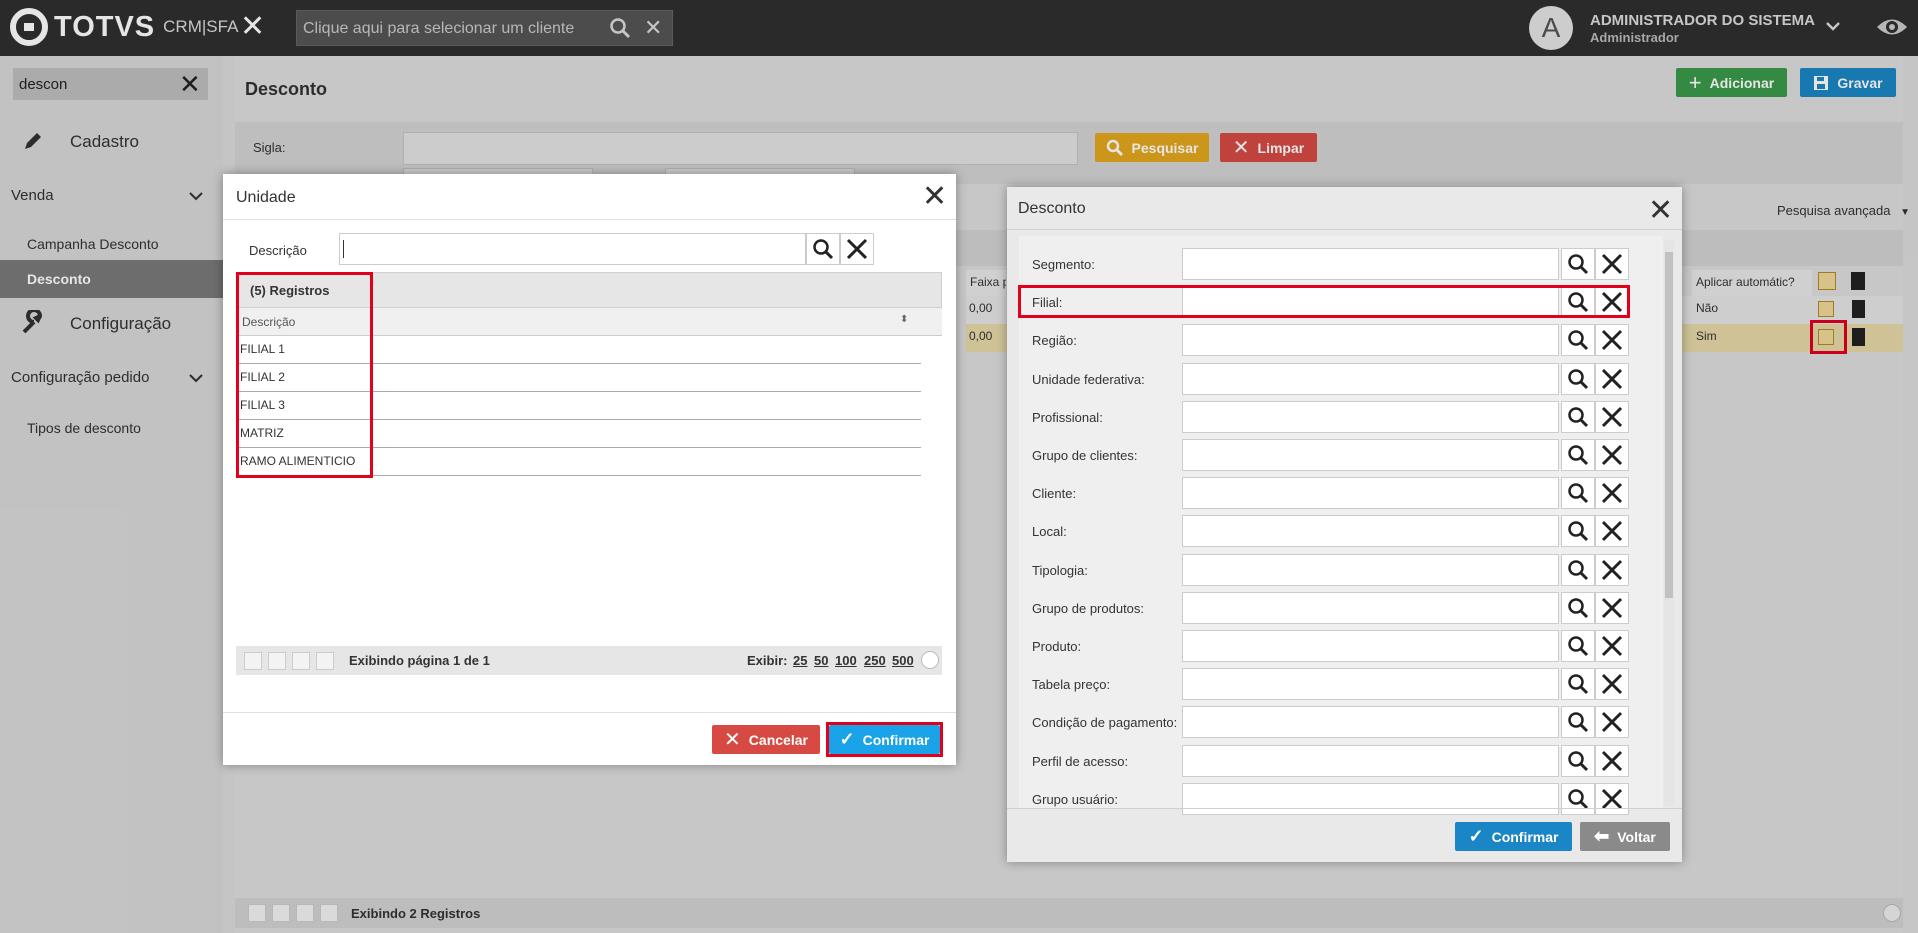  I want to click on text-cursor, so click(343, 249).